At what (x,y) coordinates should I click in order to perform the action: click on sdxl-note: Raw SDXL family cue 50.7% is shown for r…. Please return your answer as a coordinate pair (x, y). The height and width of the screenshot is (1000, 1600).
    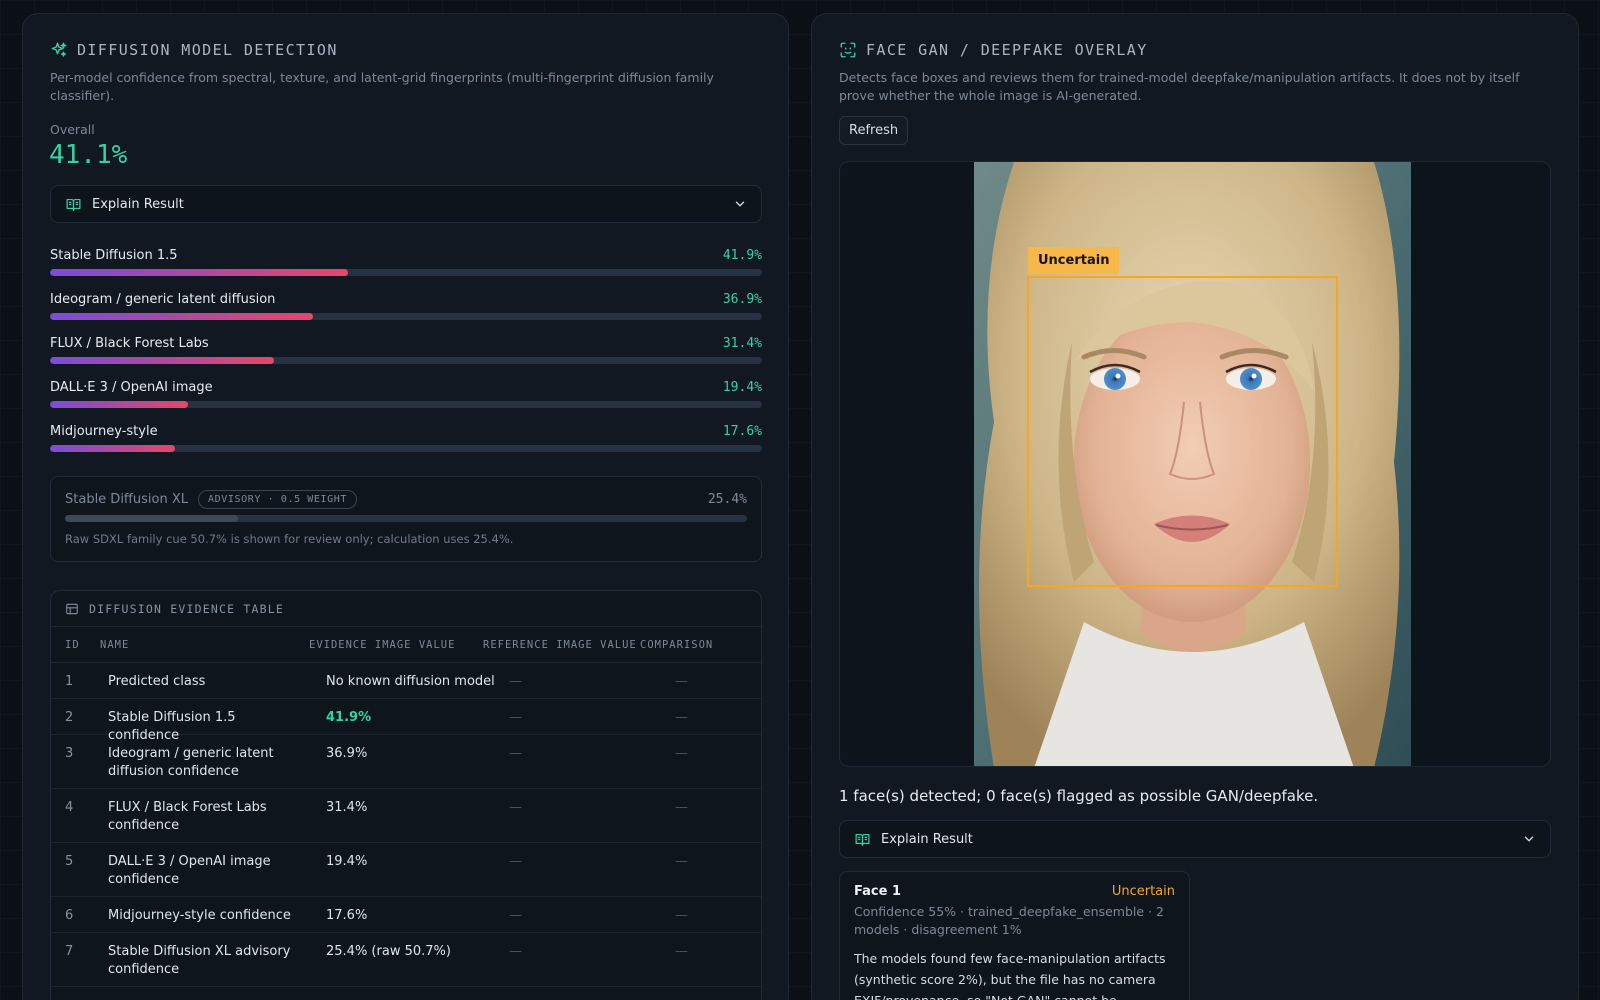
    Looking at the image, I should click on (289, 539).